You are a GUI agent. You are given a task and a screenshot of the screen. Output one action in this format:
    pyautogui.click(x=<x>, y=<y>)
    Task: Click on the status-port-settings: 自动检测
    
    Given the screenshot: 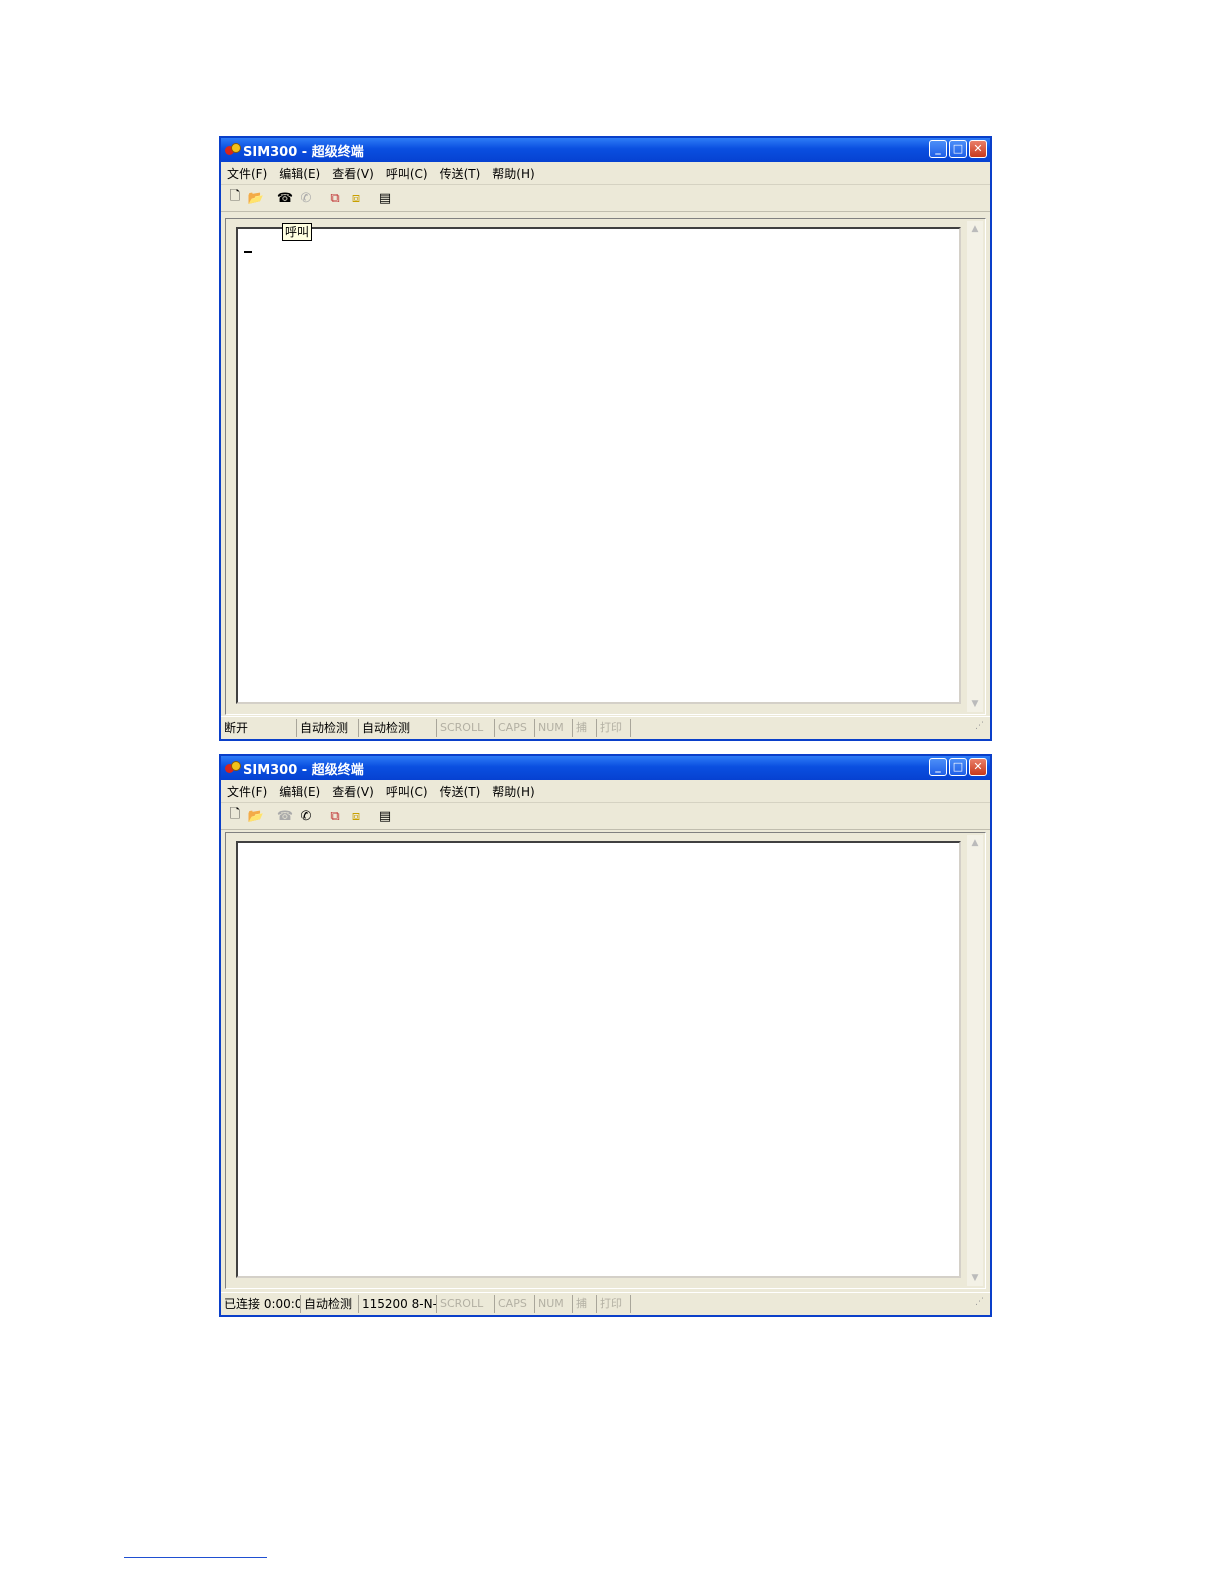 What is the action you would take?
    pyautogui.click(x=398, y=728)
    